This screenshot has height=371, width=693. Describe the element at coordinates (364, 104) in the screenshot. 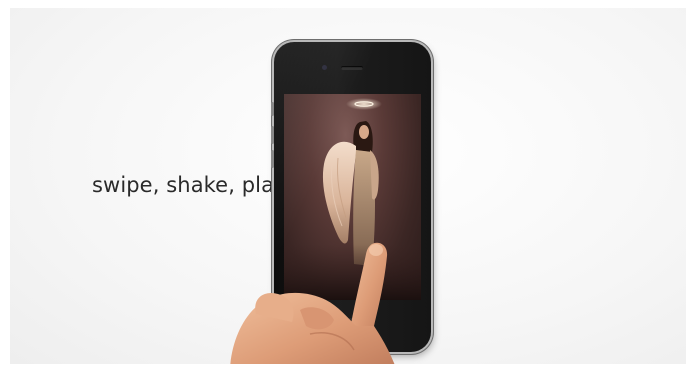

I see `halo-glow` at that location.